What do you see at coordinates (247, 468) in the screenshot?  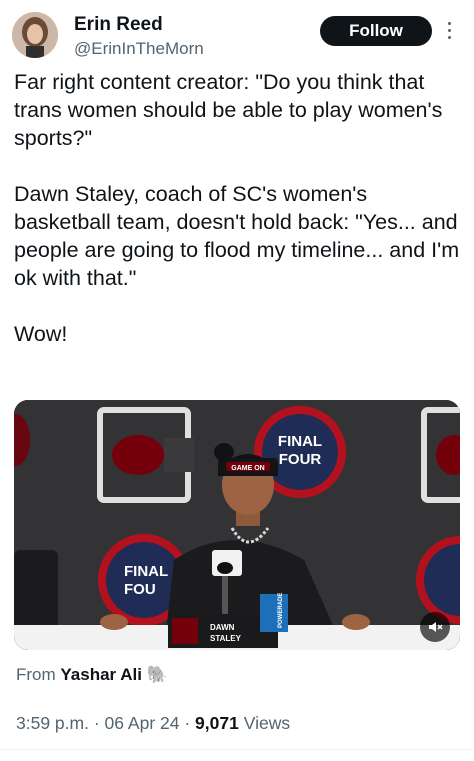 I see `svg-text: GAME ON` at bounding box center [247, 468].